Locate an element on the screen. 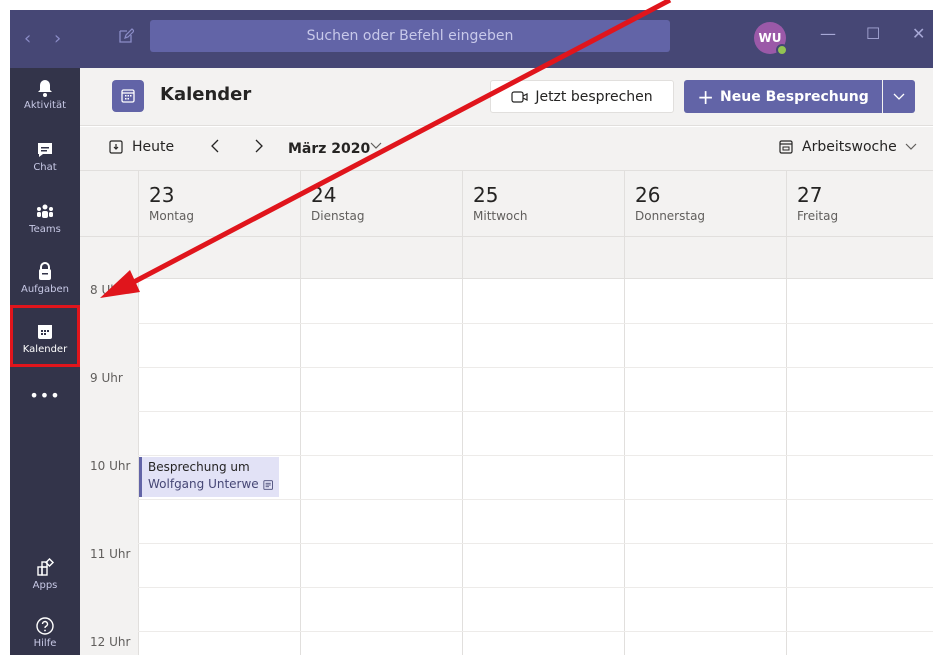  day-column-header: 27 Freitag is located at coordinates (859, 204).